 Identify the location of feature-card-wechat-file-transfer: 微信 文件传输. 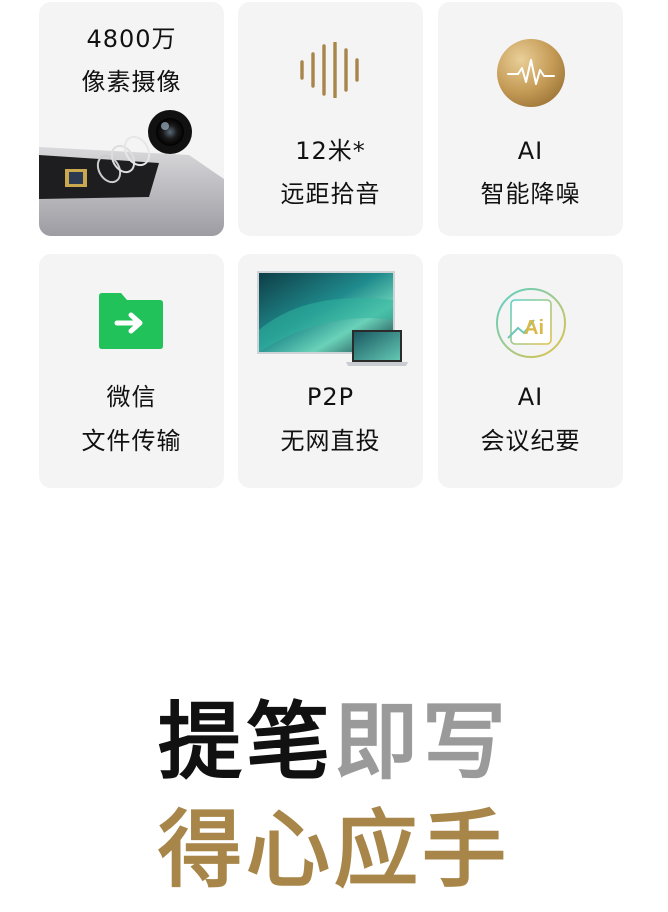
(131, 371).